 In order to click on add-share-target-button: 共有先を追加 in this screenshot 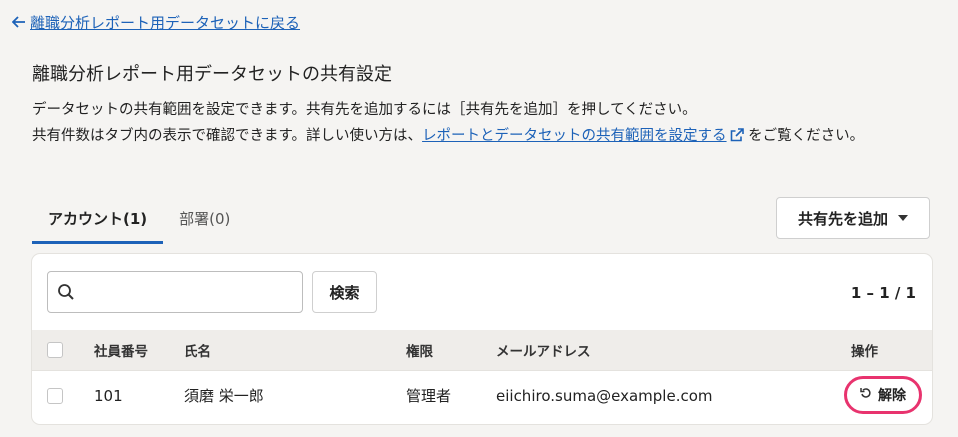, I will do `click(853, 218)`.